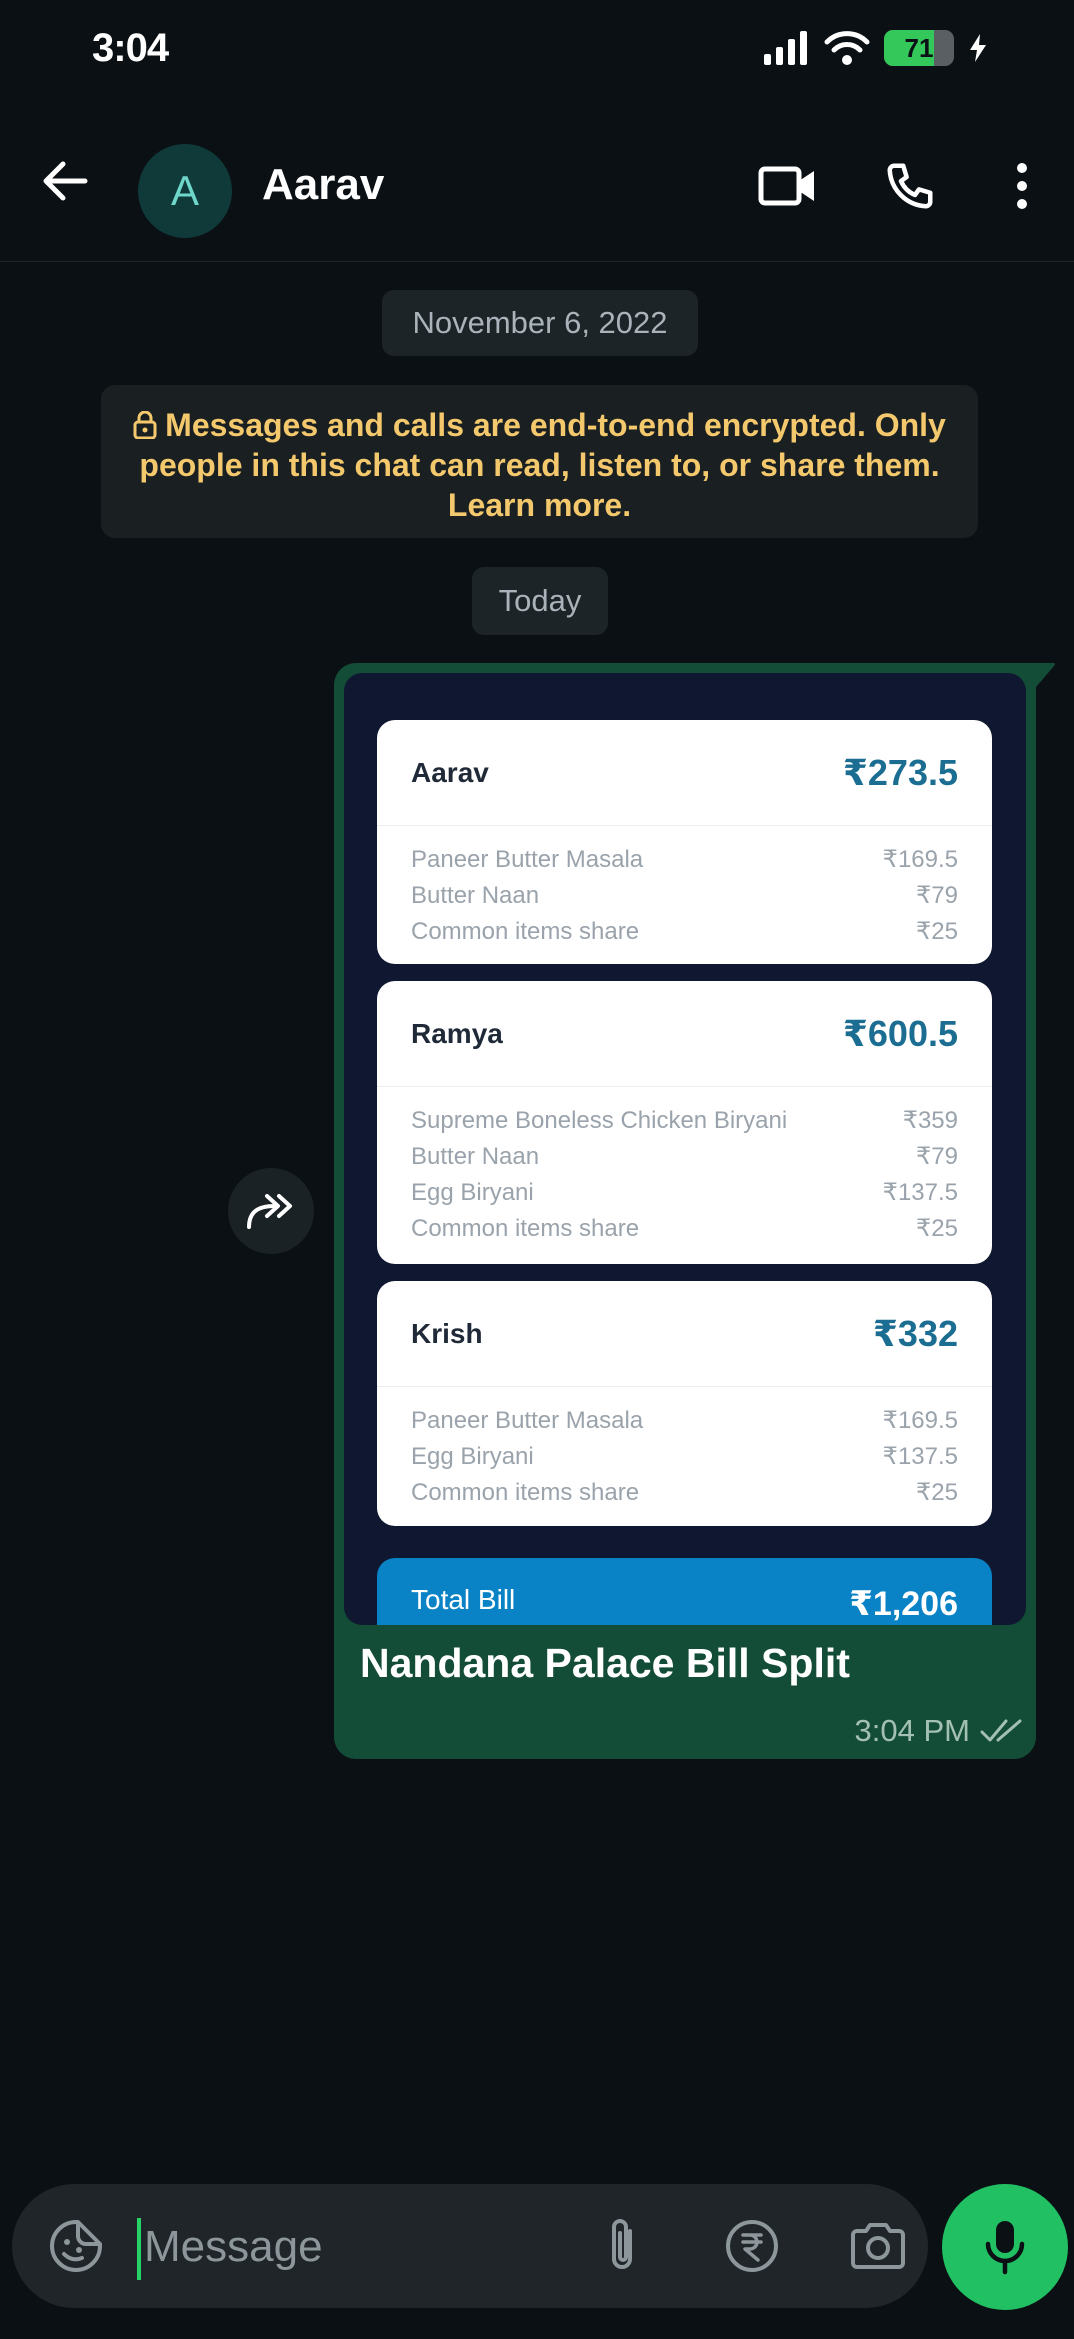 Image resolution: width=1074 pixels, height=2339 pixels. Describe the element at coordinates (130, 48) in the screenshot. I see `status-time: 3:04` at that location.